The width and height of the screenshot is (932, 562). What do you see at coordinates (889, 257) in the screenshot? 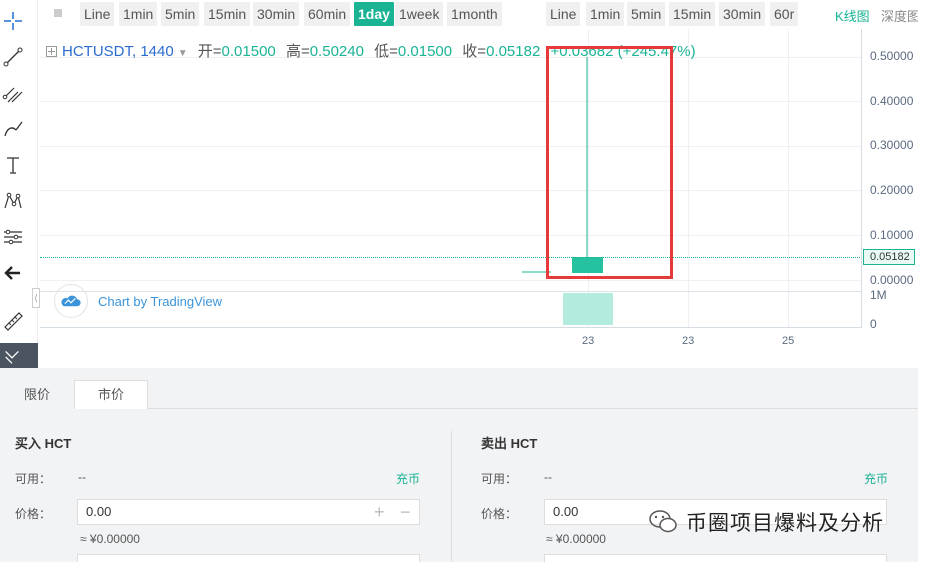
I see `last-price-badge: 0.05182` at bounding box center [889, 257].